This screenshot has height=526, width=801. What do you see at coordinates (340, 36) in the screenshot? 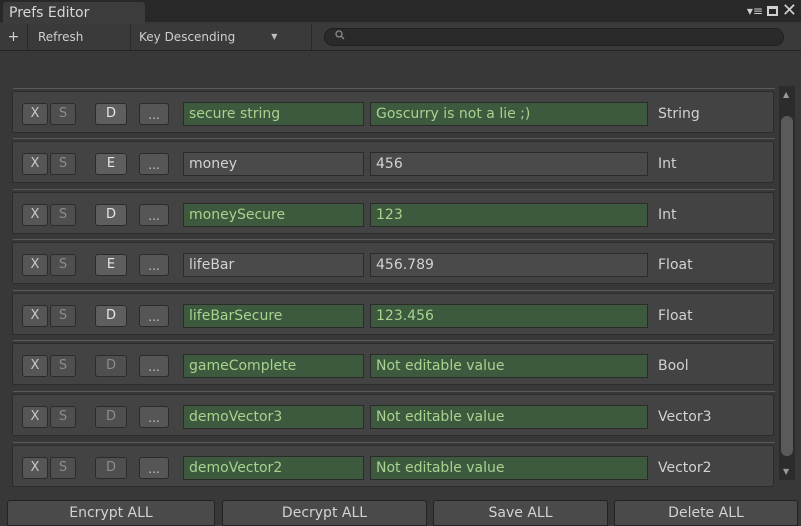
I see `search-icon` at bounding box center [340, 36].